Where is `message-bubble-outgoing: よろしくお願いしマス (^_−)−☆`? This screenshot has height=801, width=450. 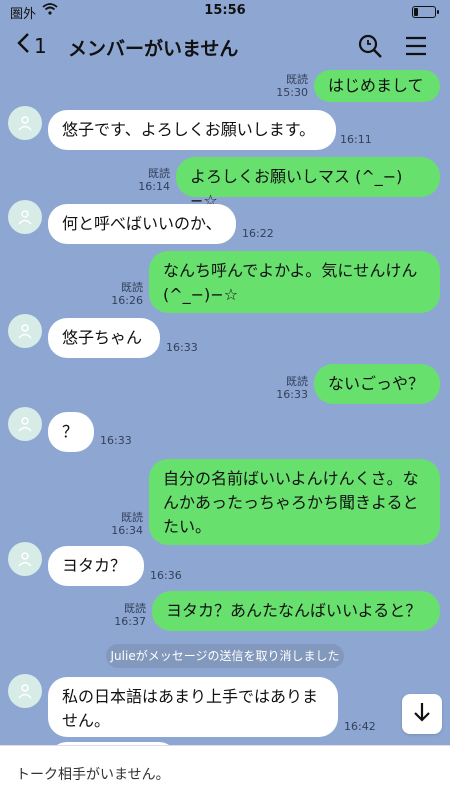
message-bubble-outgoing: よろしくお願いしマス (^_−)−☆ is located at coordinates (308, 183).